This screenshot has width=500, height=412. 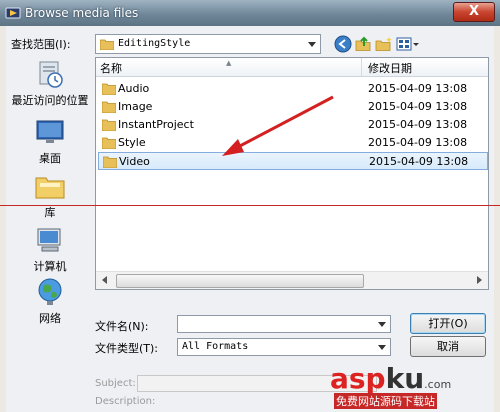 I want to click on watermark-logo: aspku.com, so click(x=390, y=378).